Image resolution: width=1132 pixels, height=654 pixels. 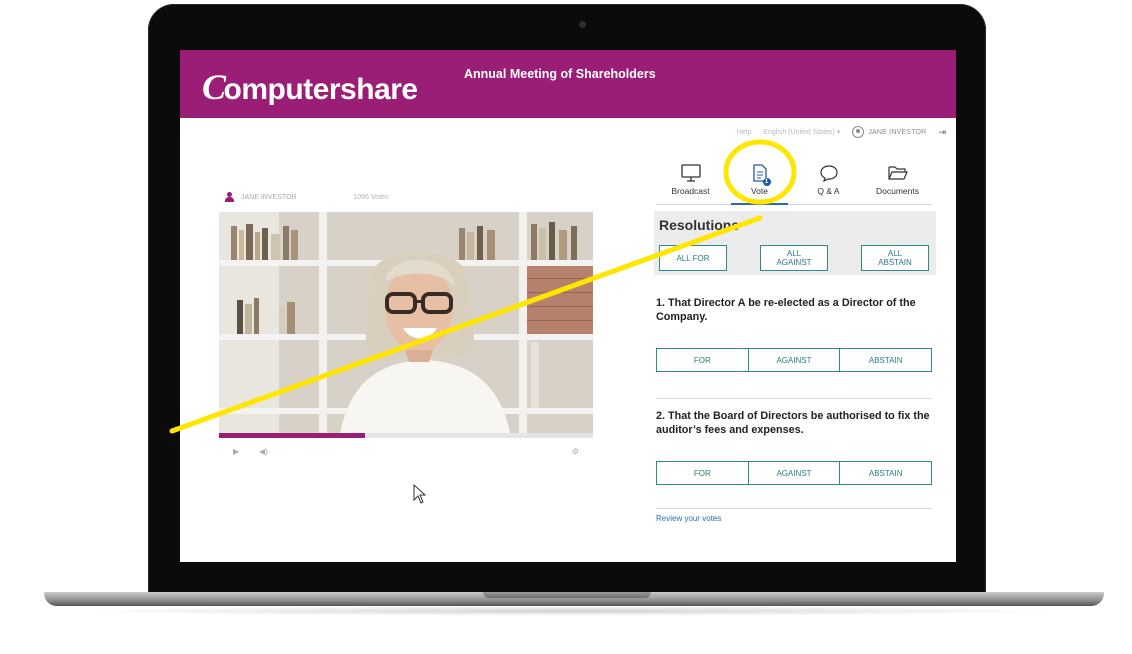 What do you see at coordinates (897, 132) in the screenshot?
I see `user-name: JANE INVESTOR` at bounding box center [897, 132].